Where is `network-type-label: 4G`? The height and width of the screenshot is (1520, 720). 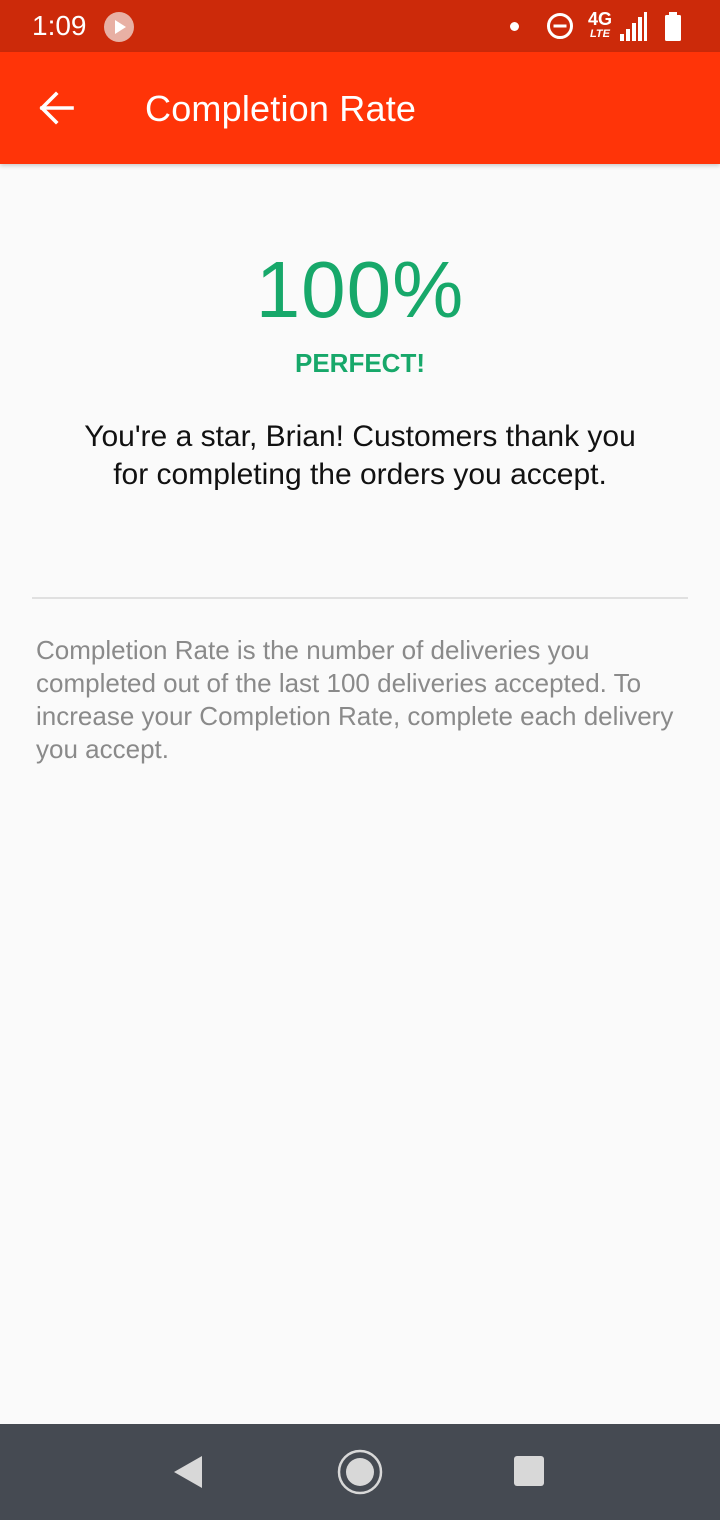
network-type-label: 4G is located at coordinates (599, 19).